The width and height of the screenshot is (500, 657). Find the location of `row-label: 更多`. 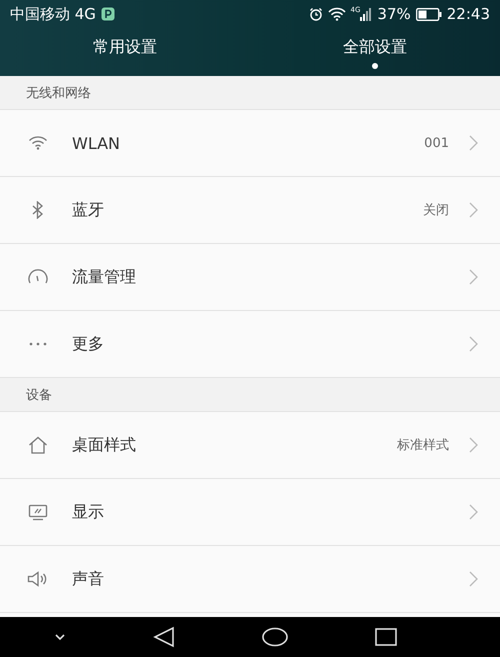

row-label: 更多 is located at coordinates (88, 344).